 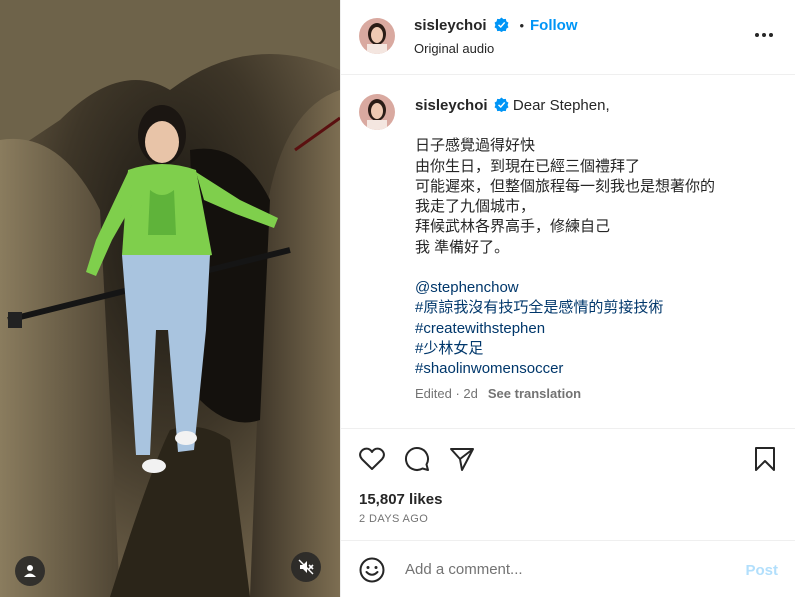 I want to click on heart-icon, so click(x=372, y=459).